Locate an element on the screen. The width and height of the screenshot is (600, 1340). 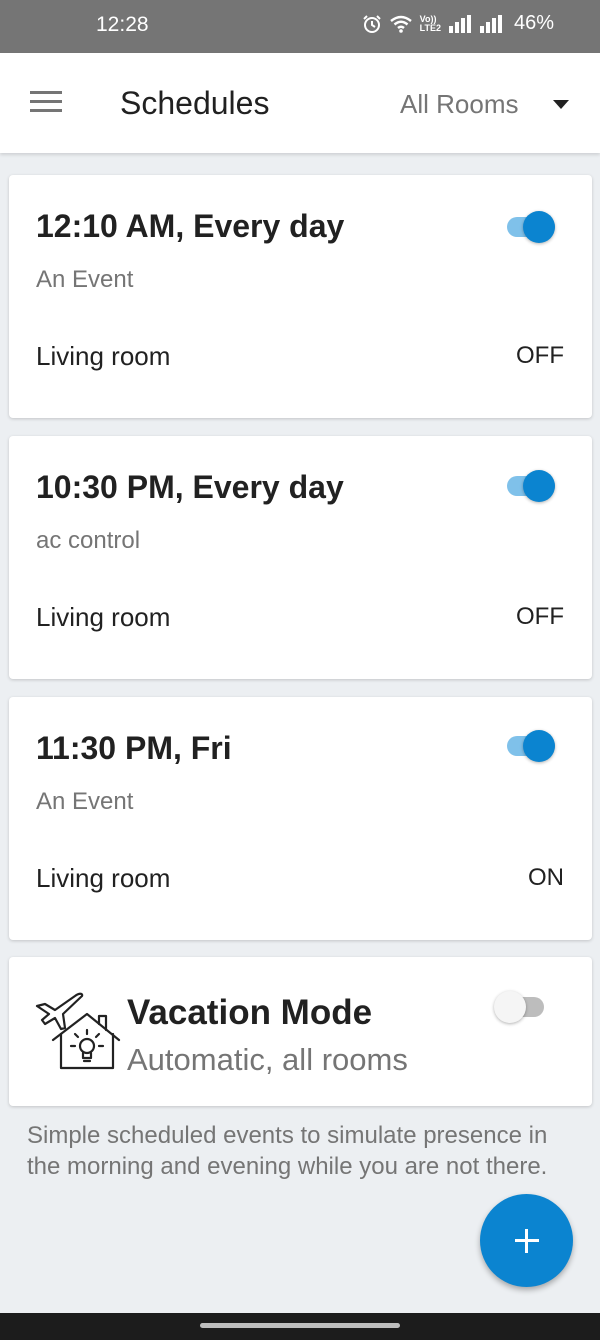
system-nav-bar is located at coordinates (300, 1326).